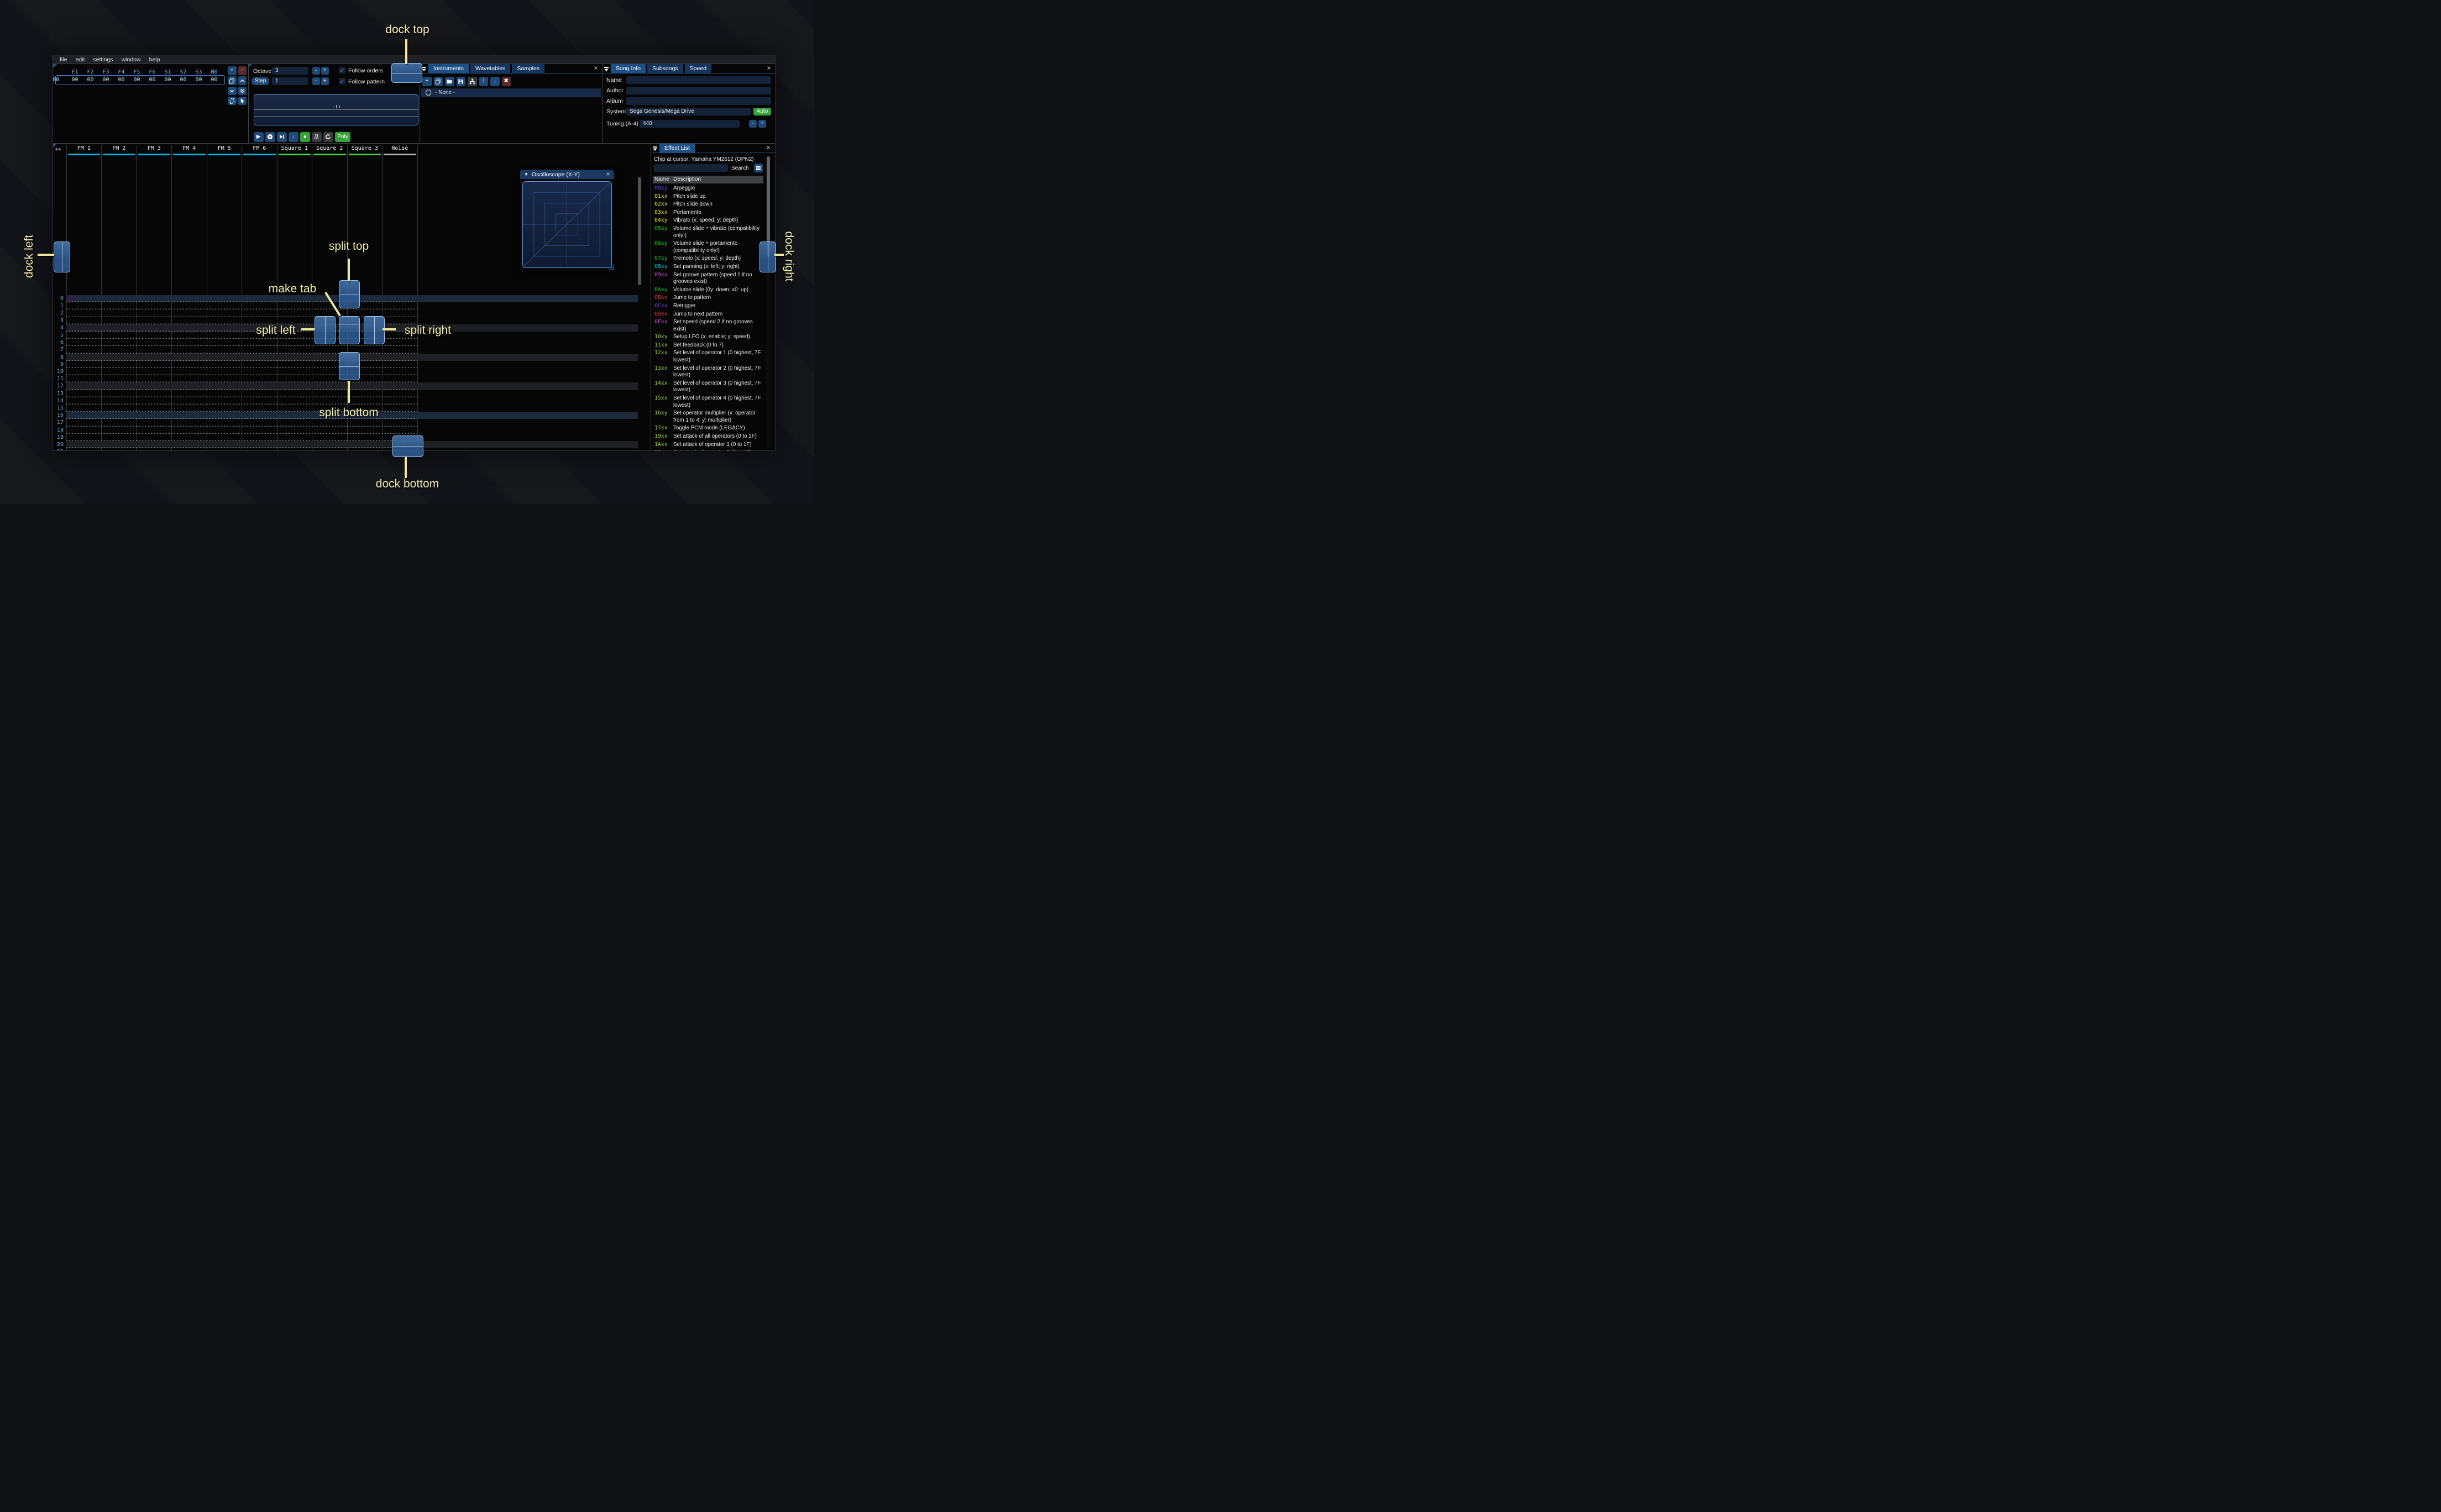 The width and height of the screenshot is (2441, 1512). I want to click on tab-effect-list: Effect List, so click(677, 148).